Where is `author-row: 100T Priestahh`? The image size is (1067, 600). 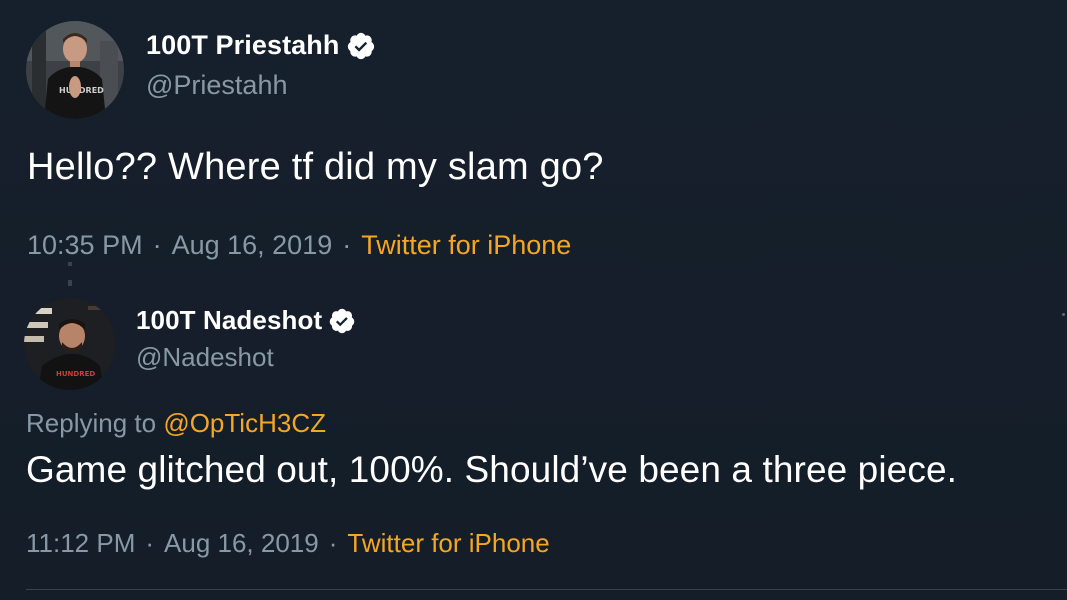 author-row: 100T Priestahh is located at coordinates (261, 45).